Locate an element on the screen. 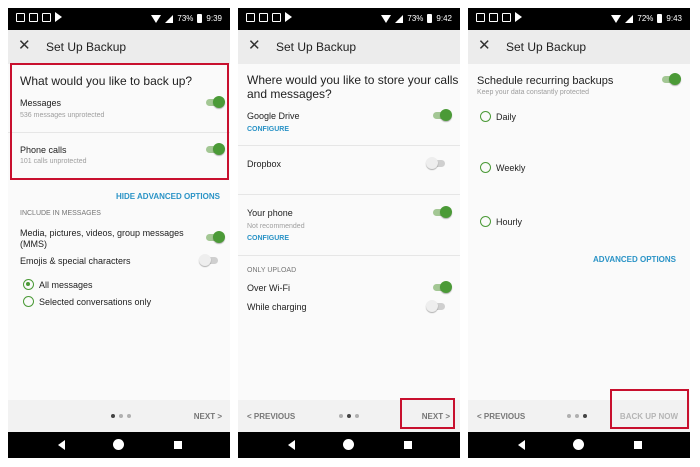 The height and width of the screenshot is (467, 700). schedule-subtitle: Keep your data constantly protected is located at coordinates (533, 92).